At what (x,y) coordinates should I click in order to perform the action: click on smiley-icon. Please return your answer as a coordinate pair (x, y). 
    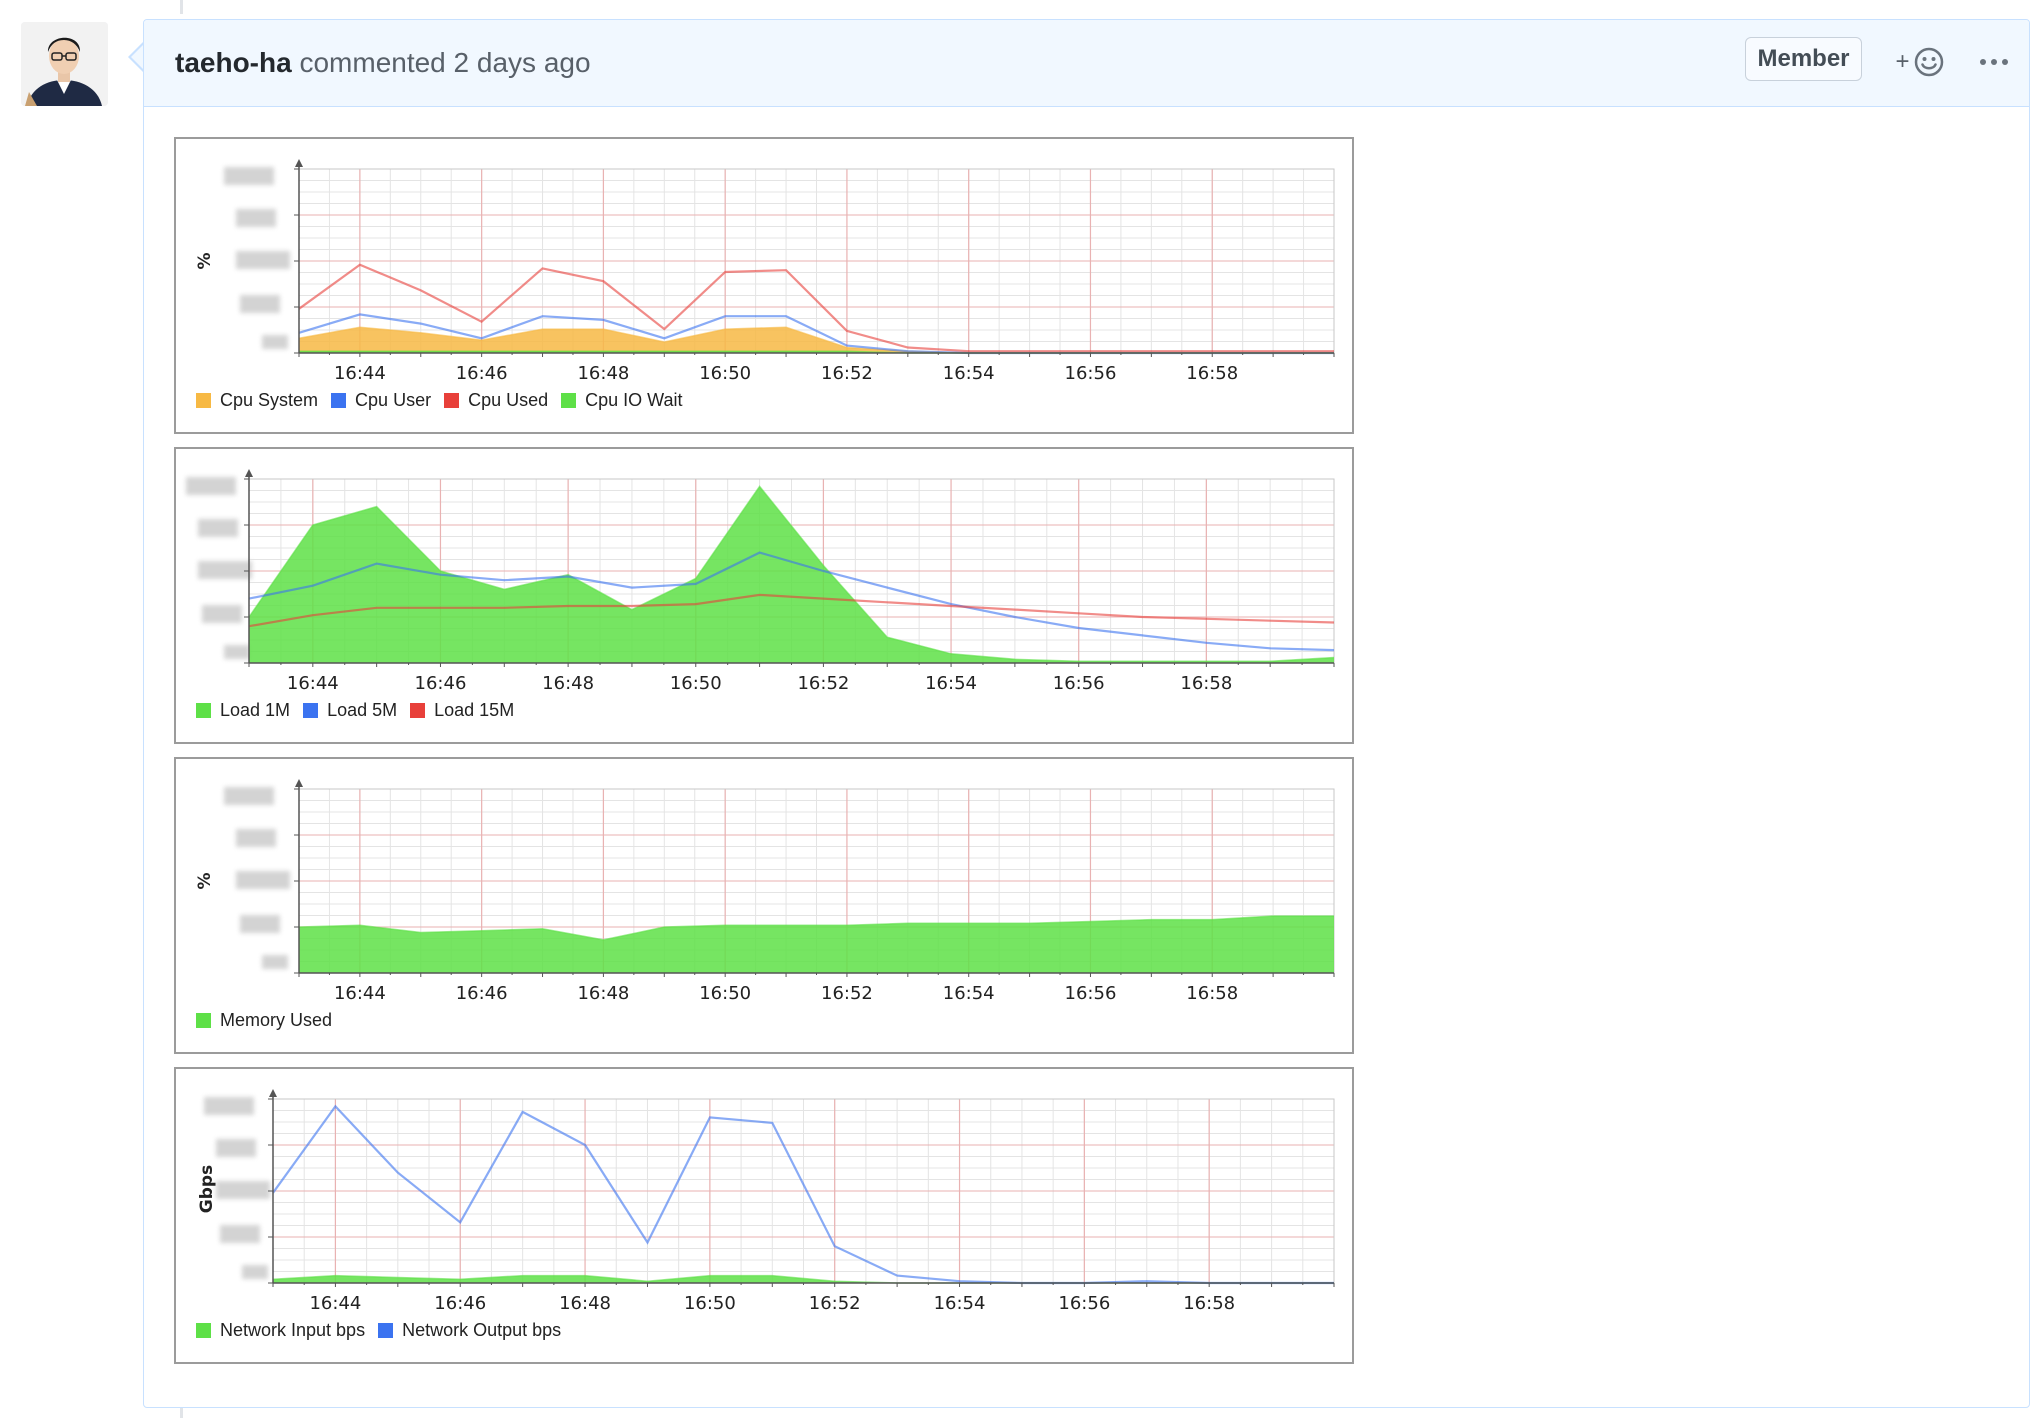
    Looking at the image, I should click on (1928, 62).